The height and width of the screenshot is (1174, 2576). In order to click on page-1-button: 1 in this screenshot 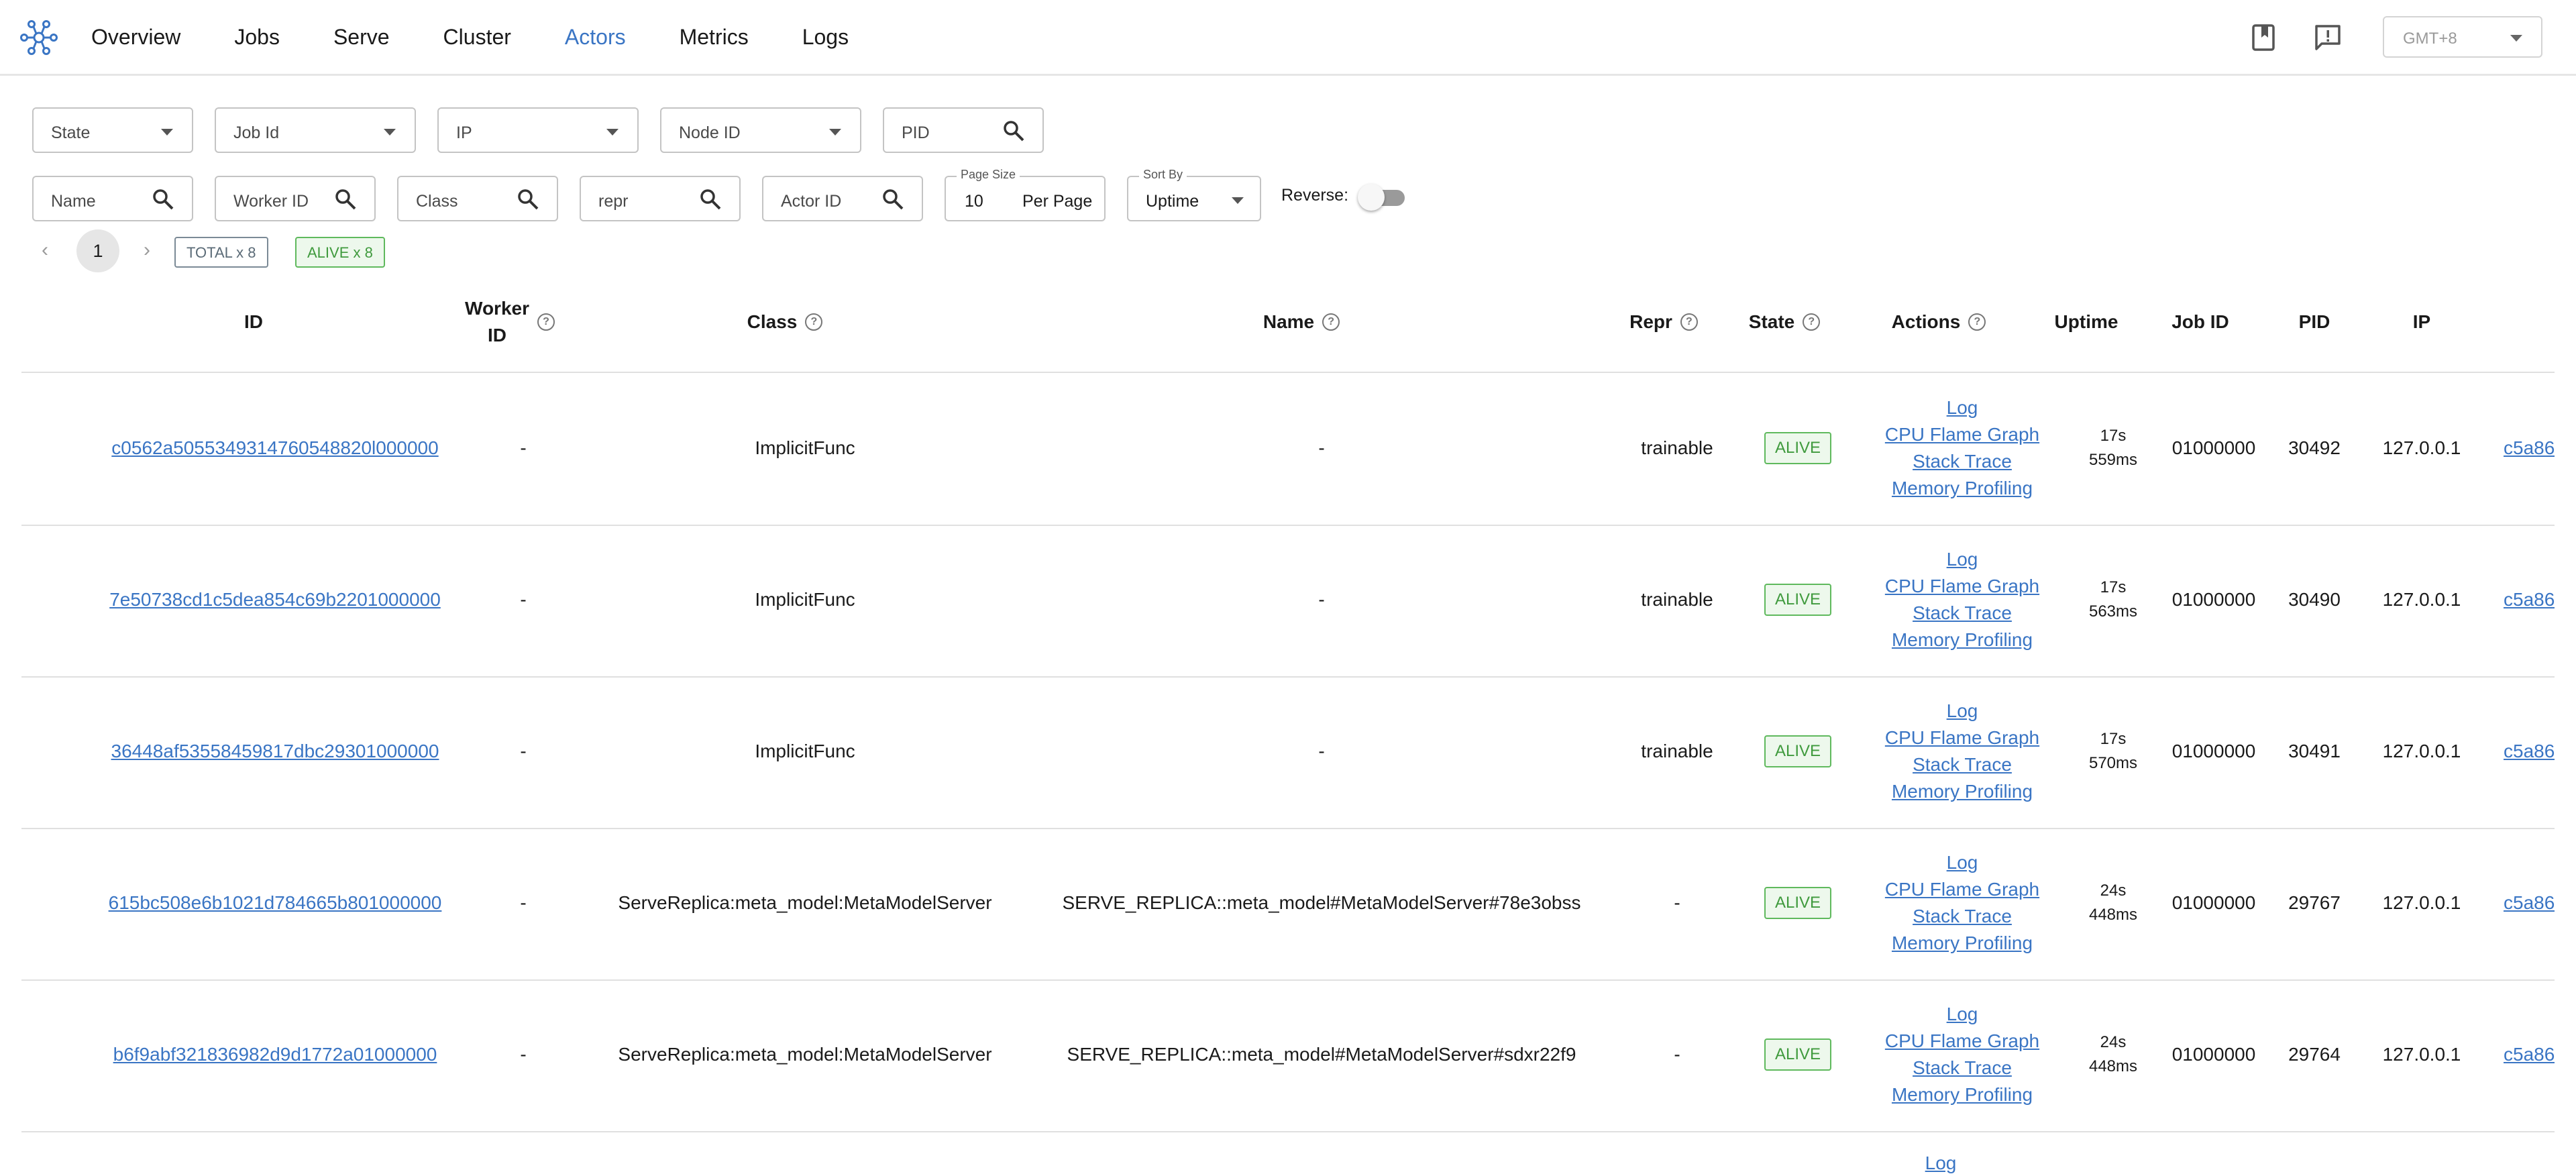, I will do `click(97, 250)`.